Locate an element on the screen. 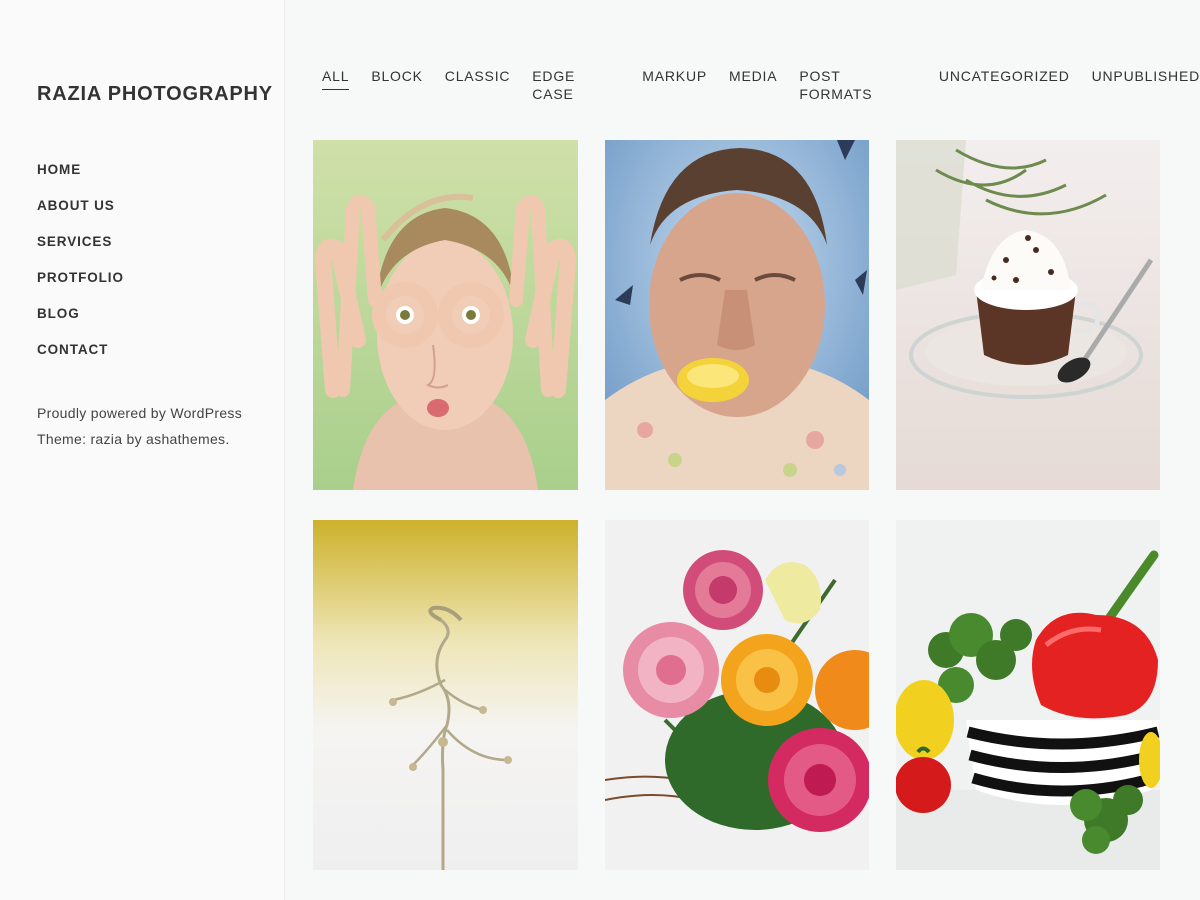 This screenshot has height=900, width=1200. filter-unpublished: UNPUBLISHED is located at coordinates (1146, 78).